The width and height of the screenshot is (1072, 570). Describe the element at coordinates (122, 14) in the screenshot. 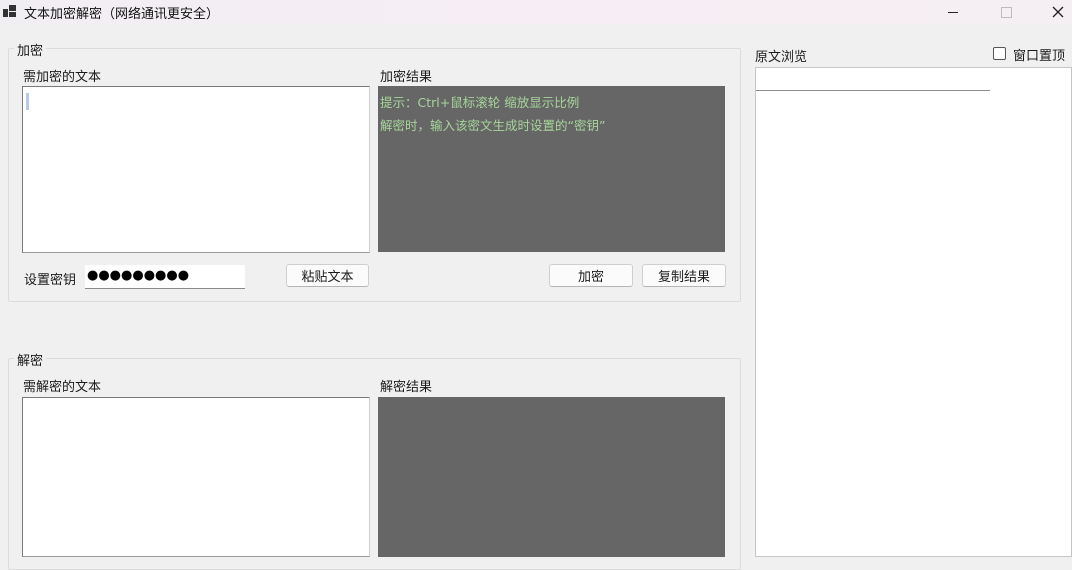

I see `window-title: 文本加密解密（网络通讯更安全）` at that location.